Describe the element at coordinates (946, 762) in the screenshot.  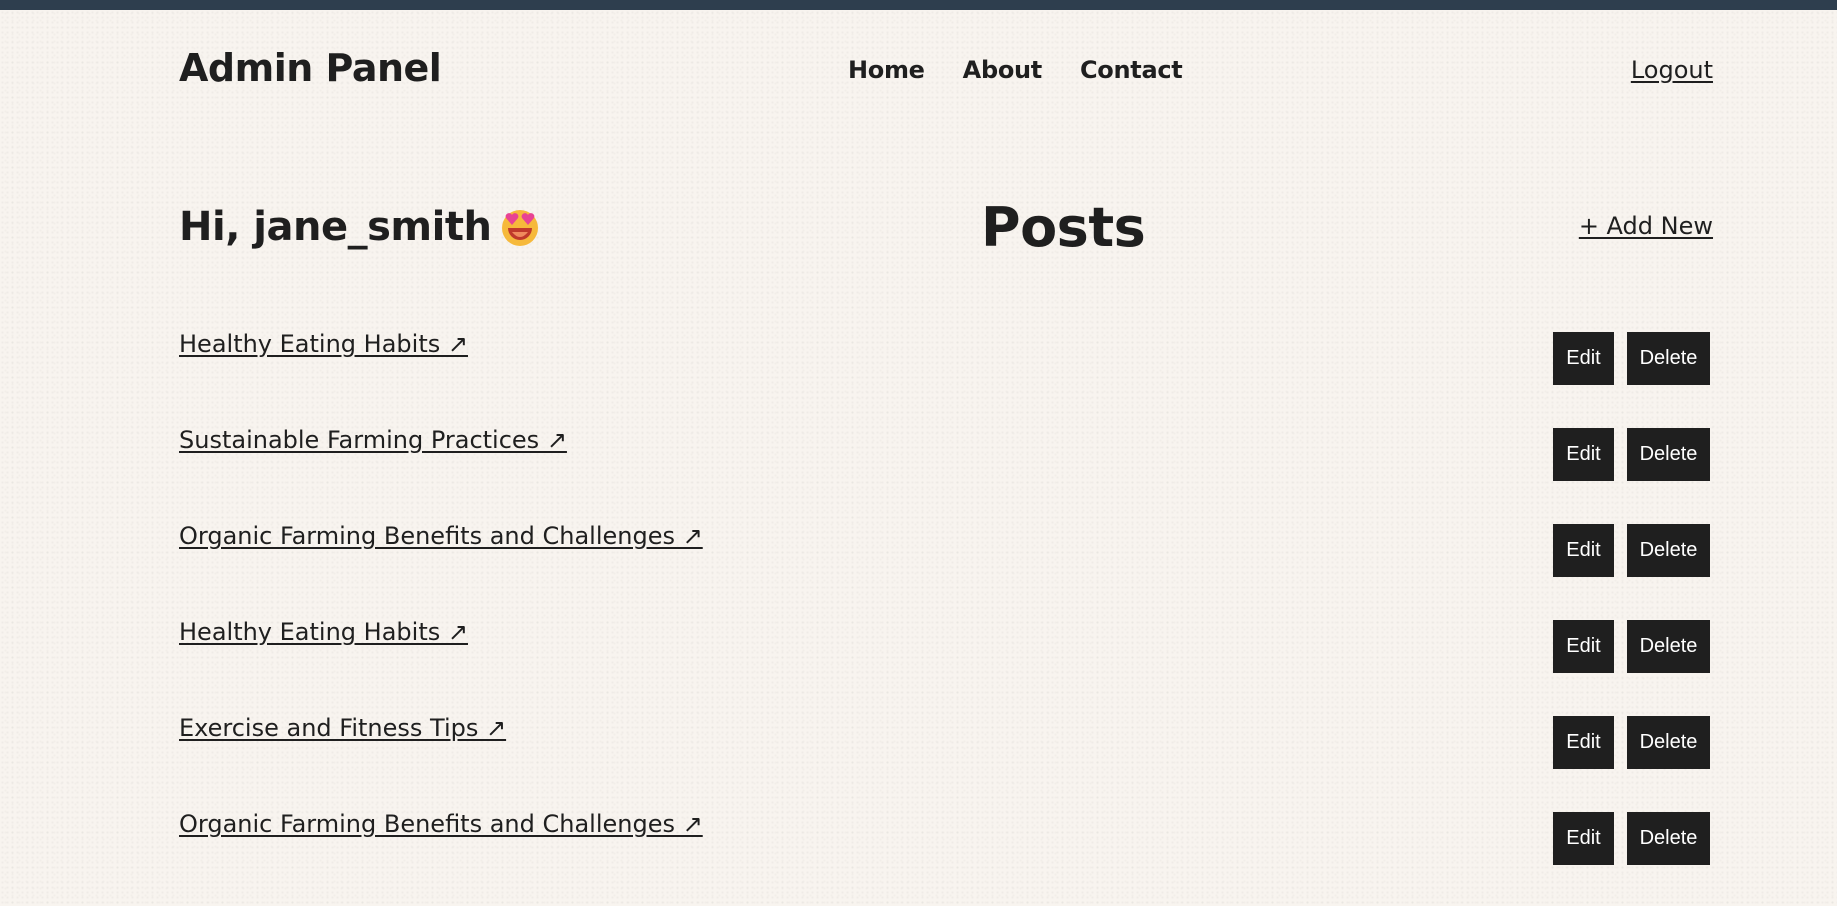
I see `post-row: Exercise and Fitness Tips ↗ Edit Delete` at that location.